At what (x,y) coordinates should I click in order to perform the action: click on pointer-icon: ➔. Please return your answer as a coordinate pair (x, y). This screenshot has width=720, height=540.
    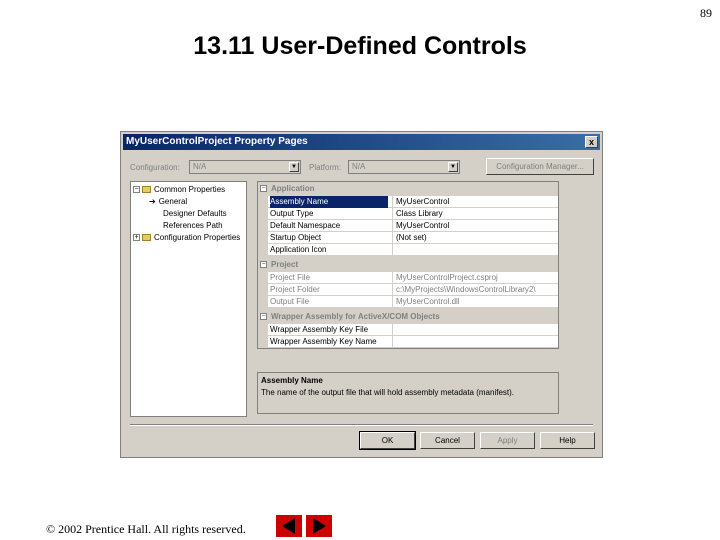
    Looking at the image, I should click on (152, 201).